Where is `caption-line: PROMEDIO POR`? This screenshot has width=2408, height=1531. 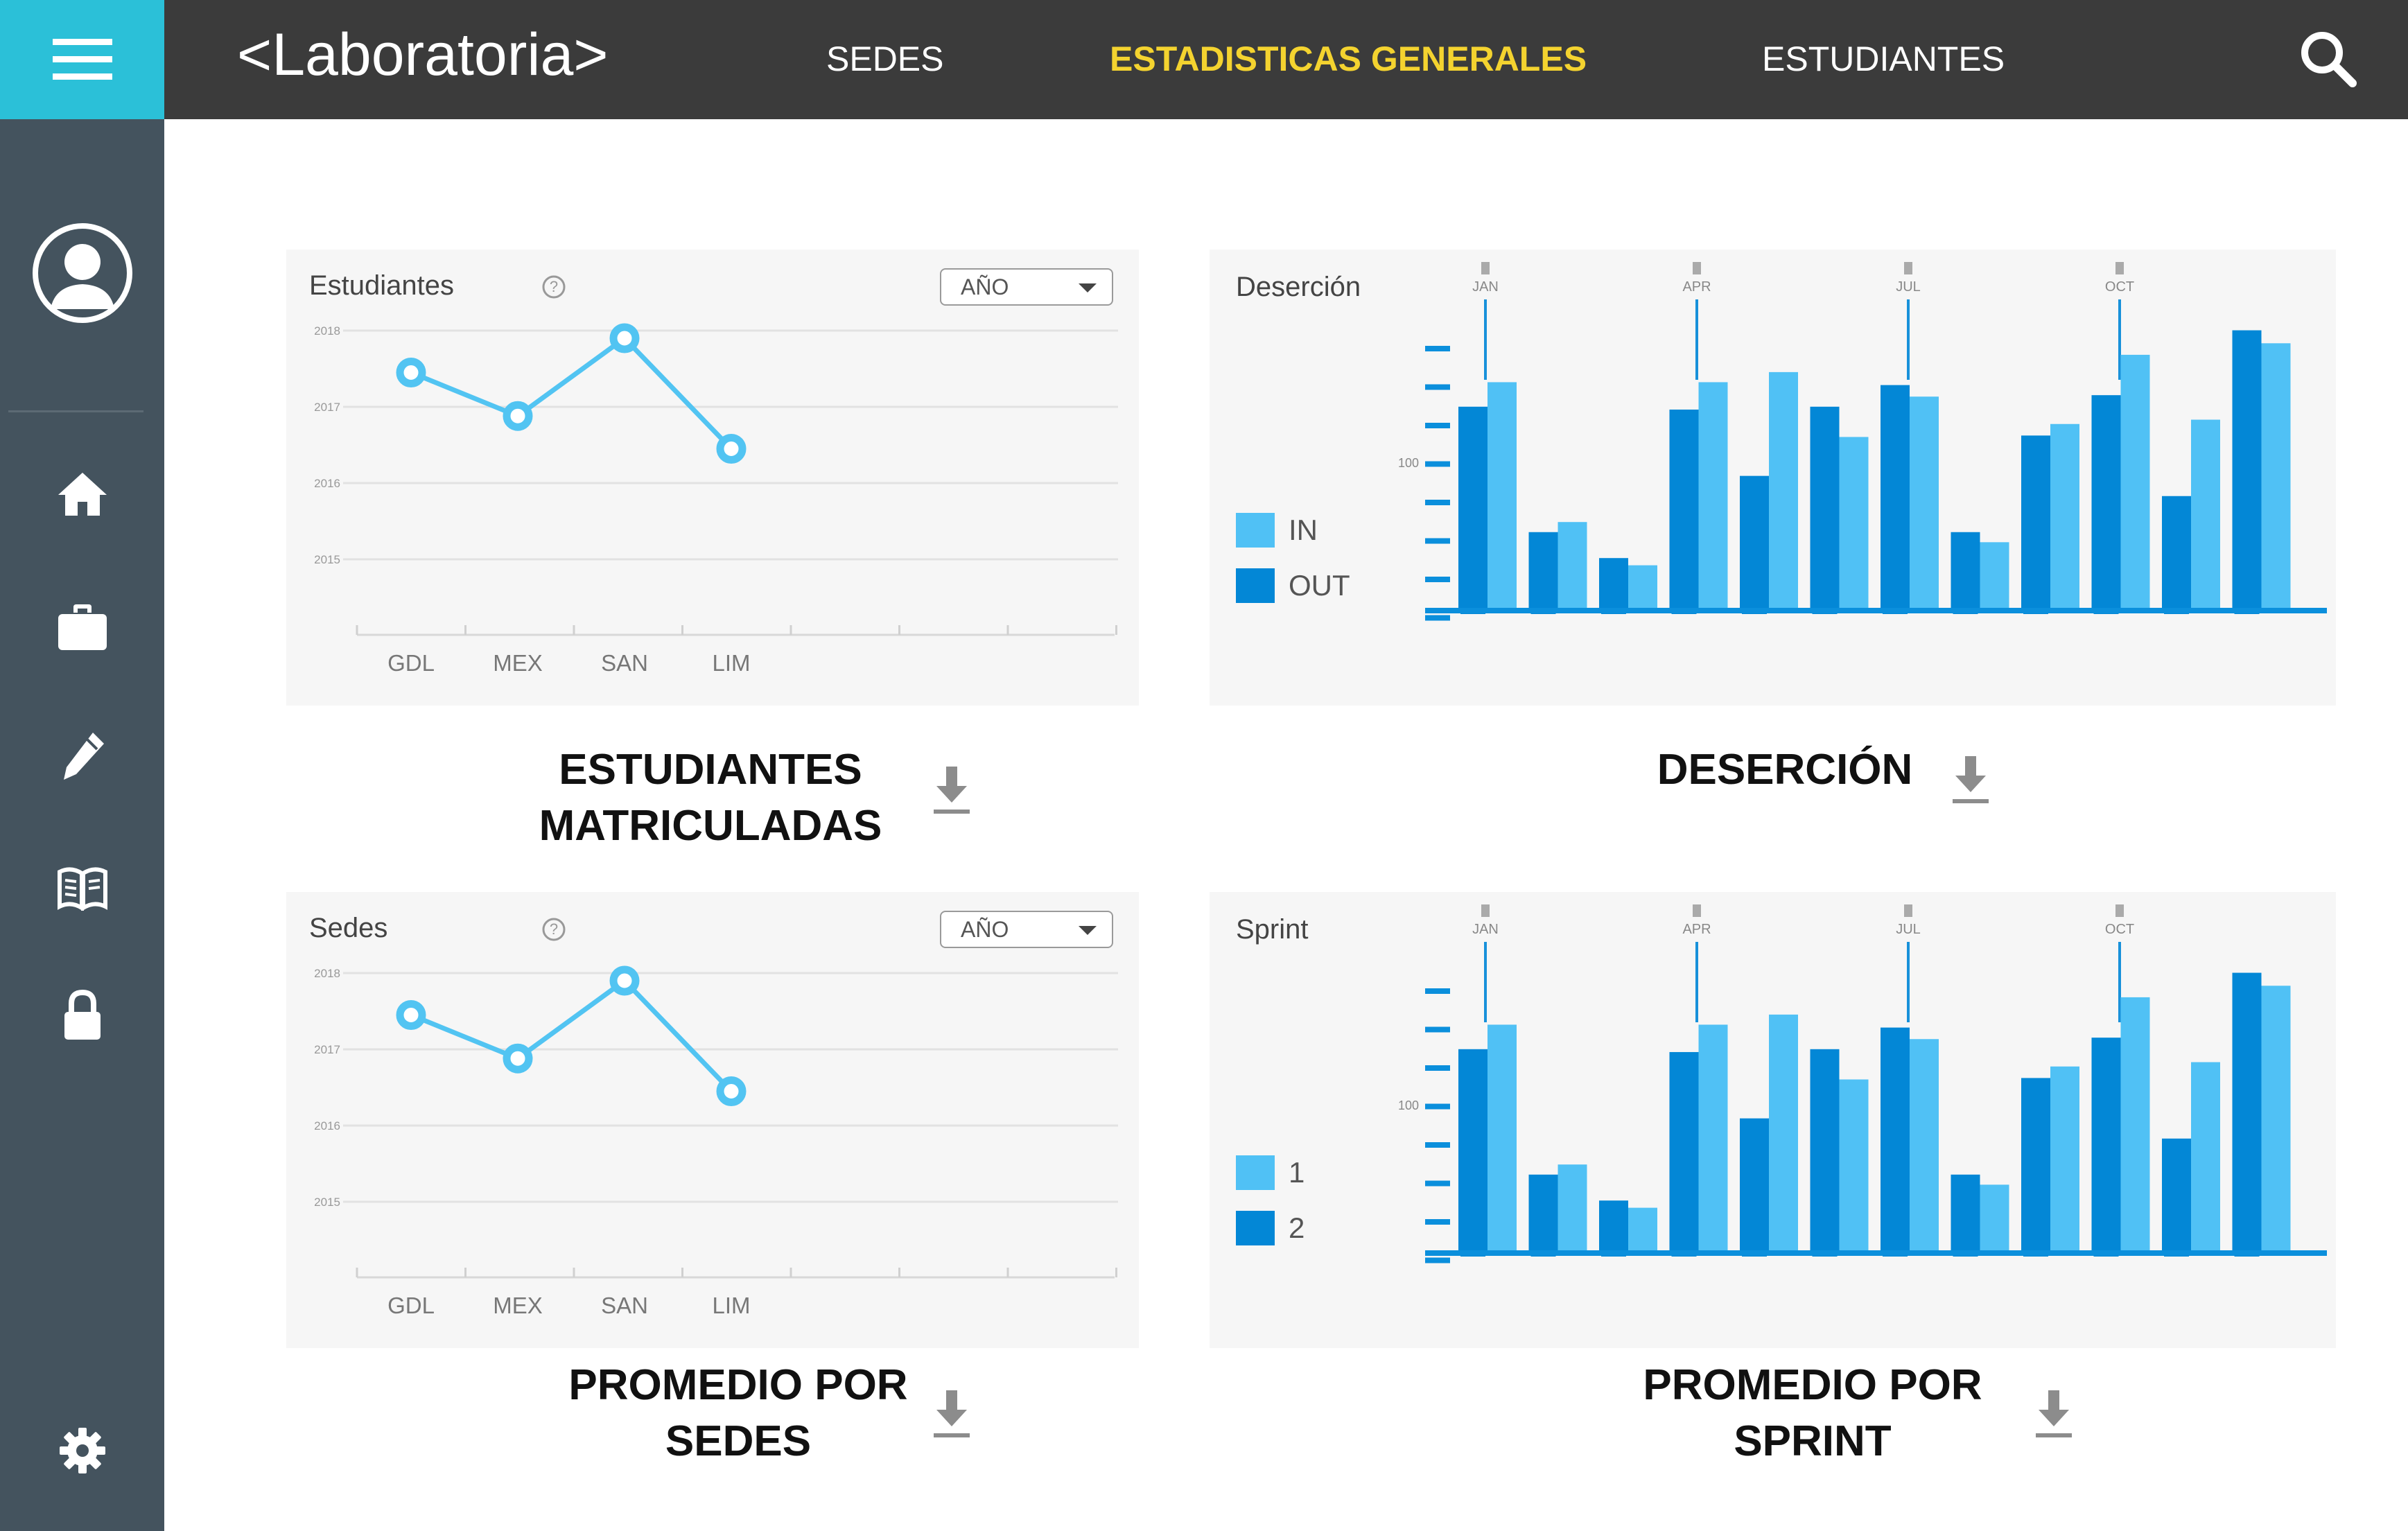 caption-line: PROMEDIO POR is located at coordinates (738, 1385).